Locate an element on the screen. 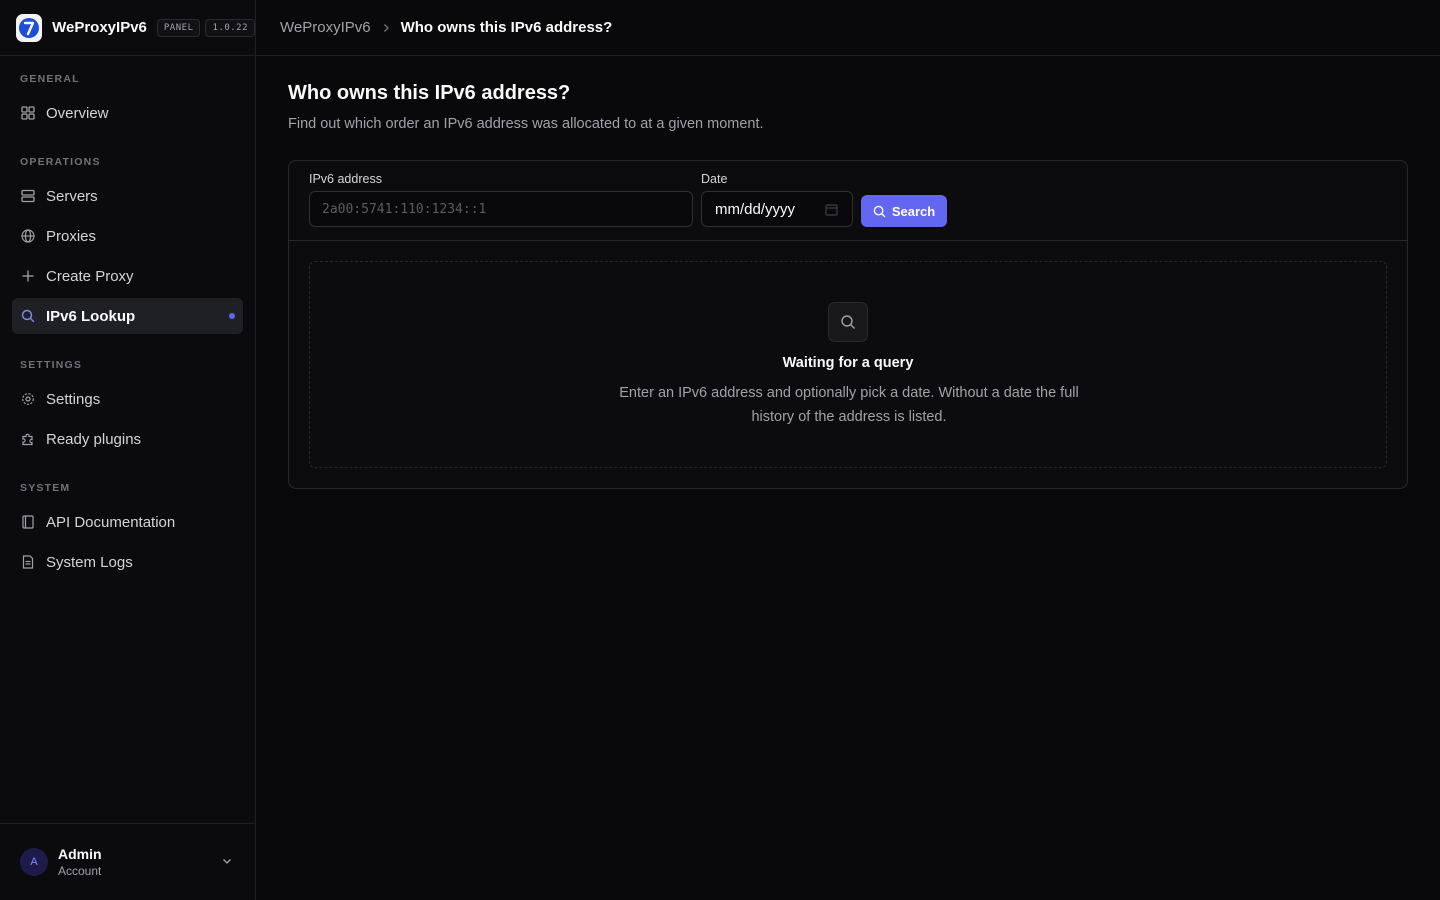 This screenshot has width=1440, height=900. sidebar-item-label: Settings is located at coordinates (73, 399).